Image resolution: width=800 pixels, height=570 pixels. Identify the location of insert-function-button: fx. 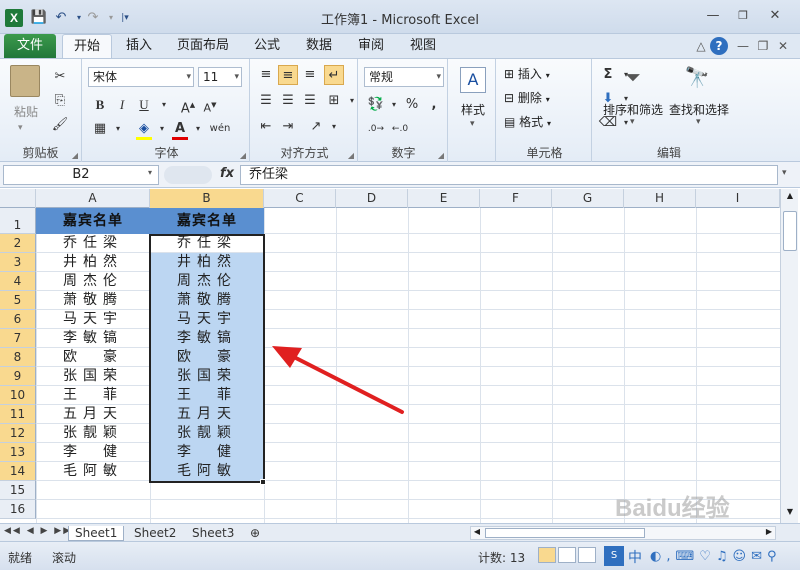
(227, 173).